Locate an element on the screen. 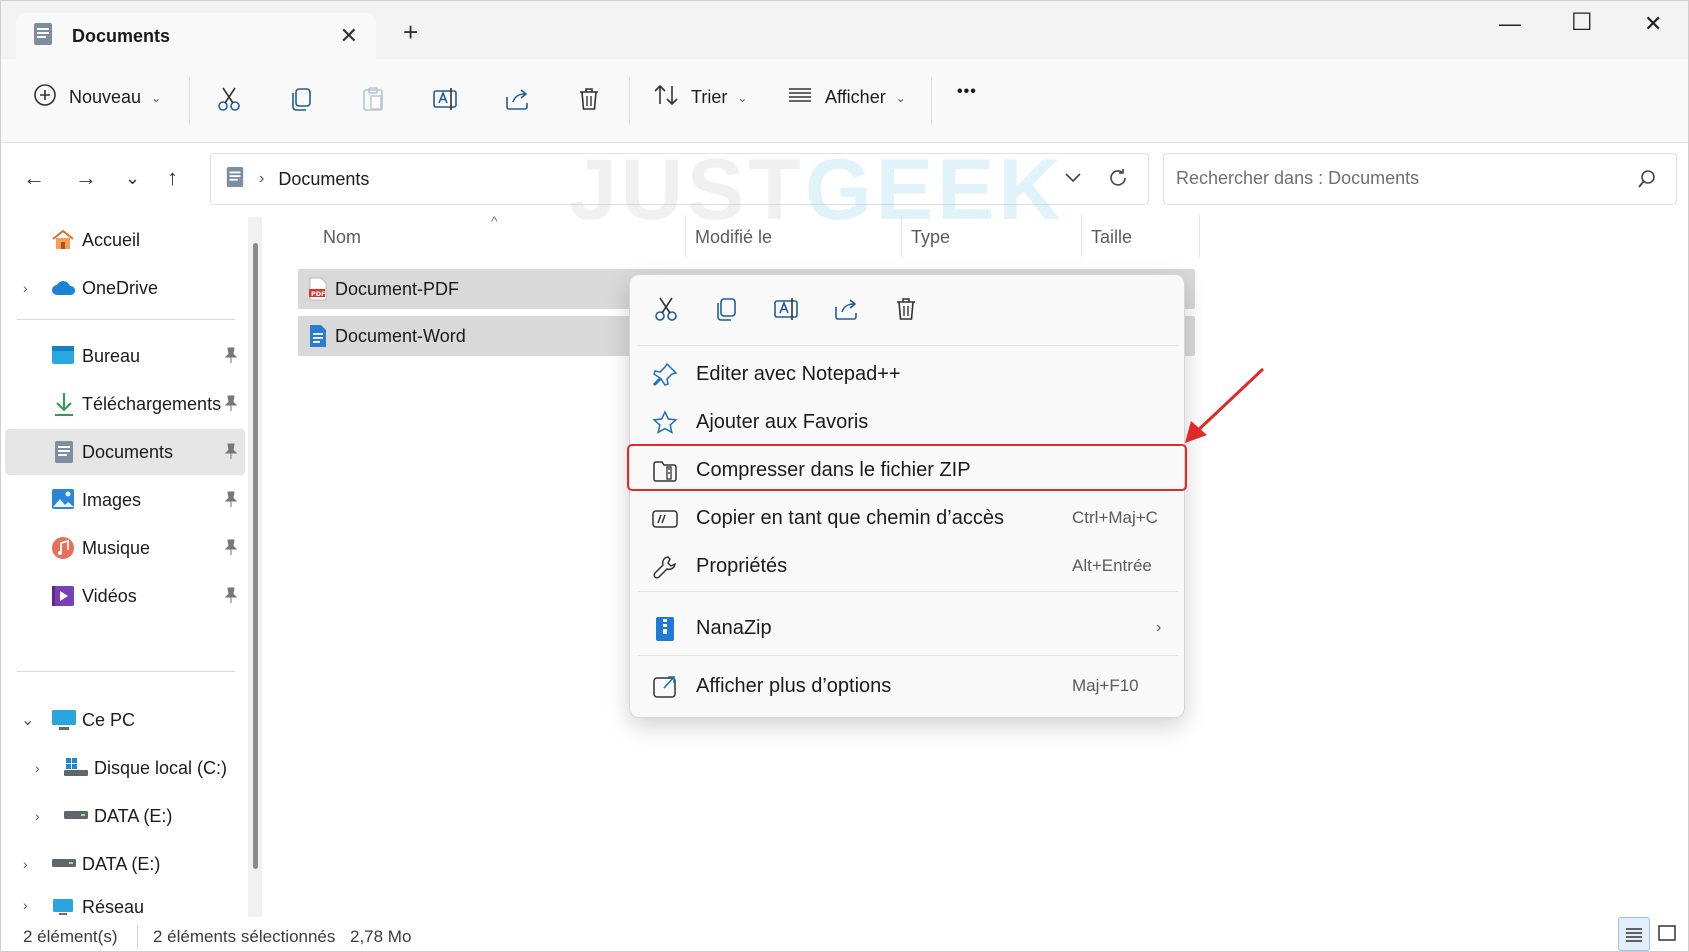 Image resolution: width=1689 pixels, height=952 pixels. sidebar-divider is located at coordinates (126, 671).